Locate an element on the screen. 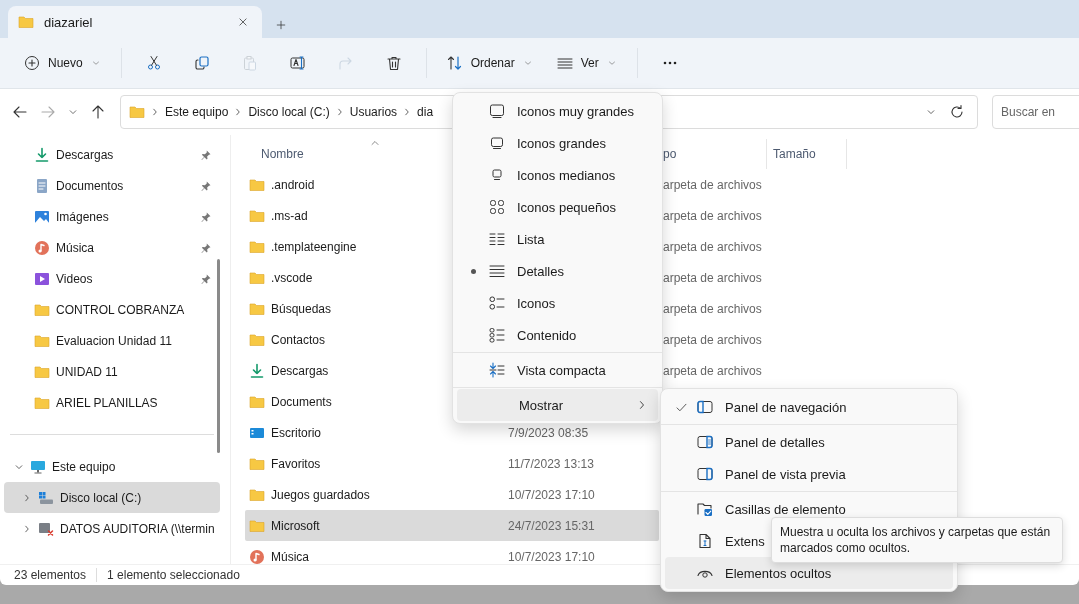 This screenshot has width=1079, height=604. selection-count: 1 elemento seleccionado is located at coordinates (173, 575).